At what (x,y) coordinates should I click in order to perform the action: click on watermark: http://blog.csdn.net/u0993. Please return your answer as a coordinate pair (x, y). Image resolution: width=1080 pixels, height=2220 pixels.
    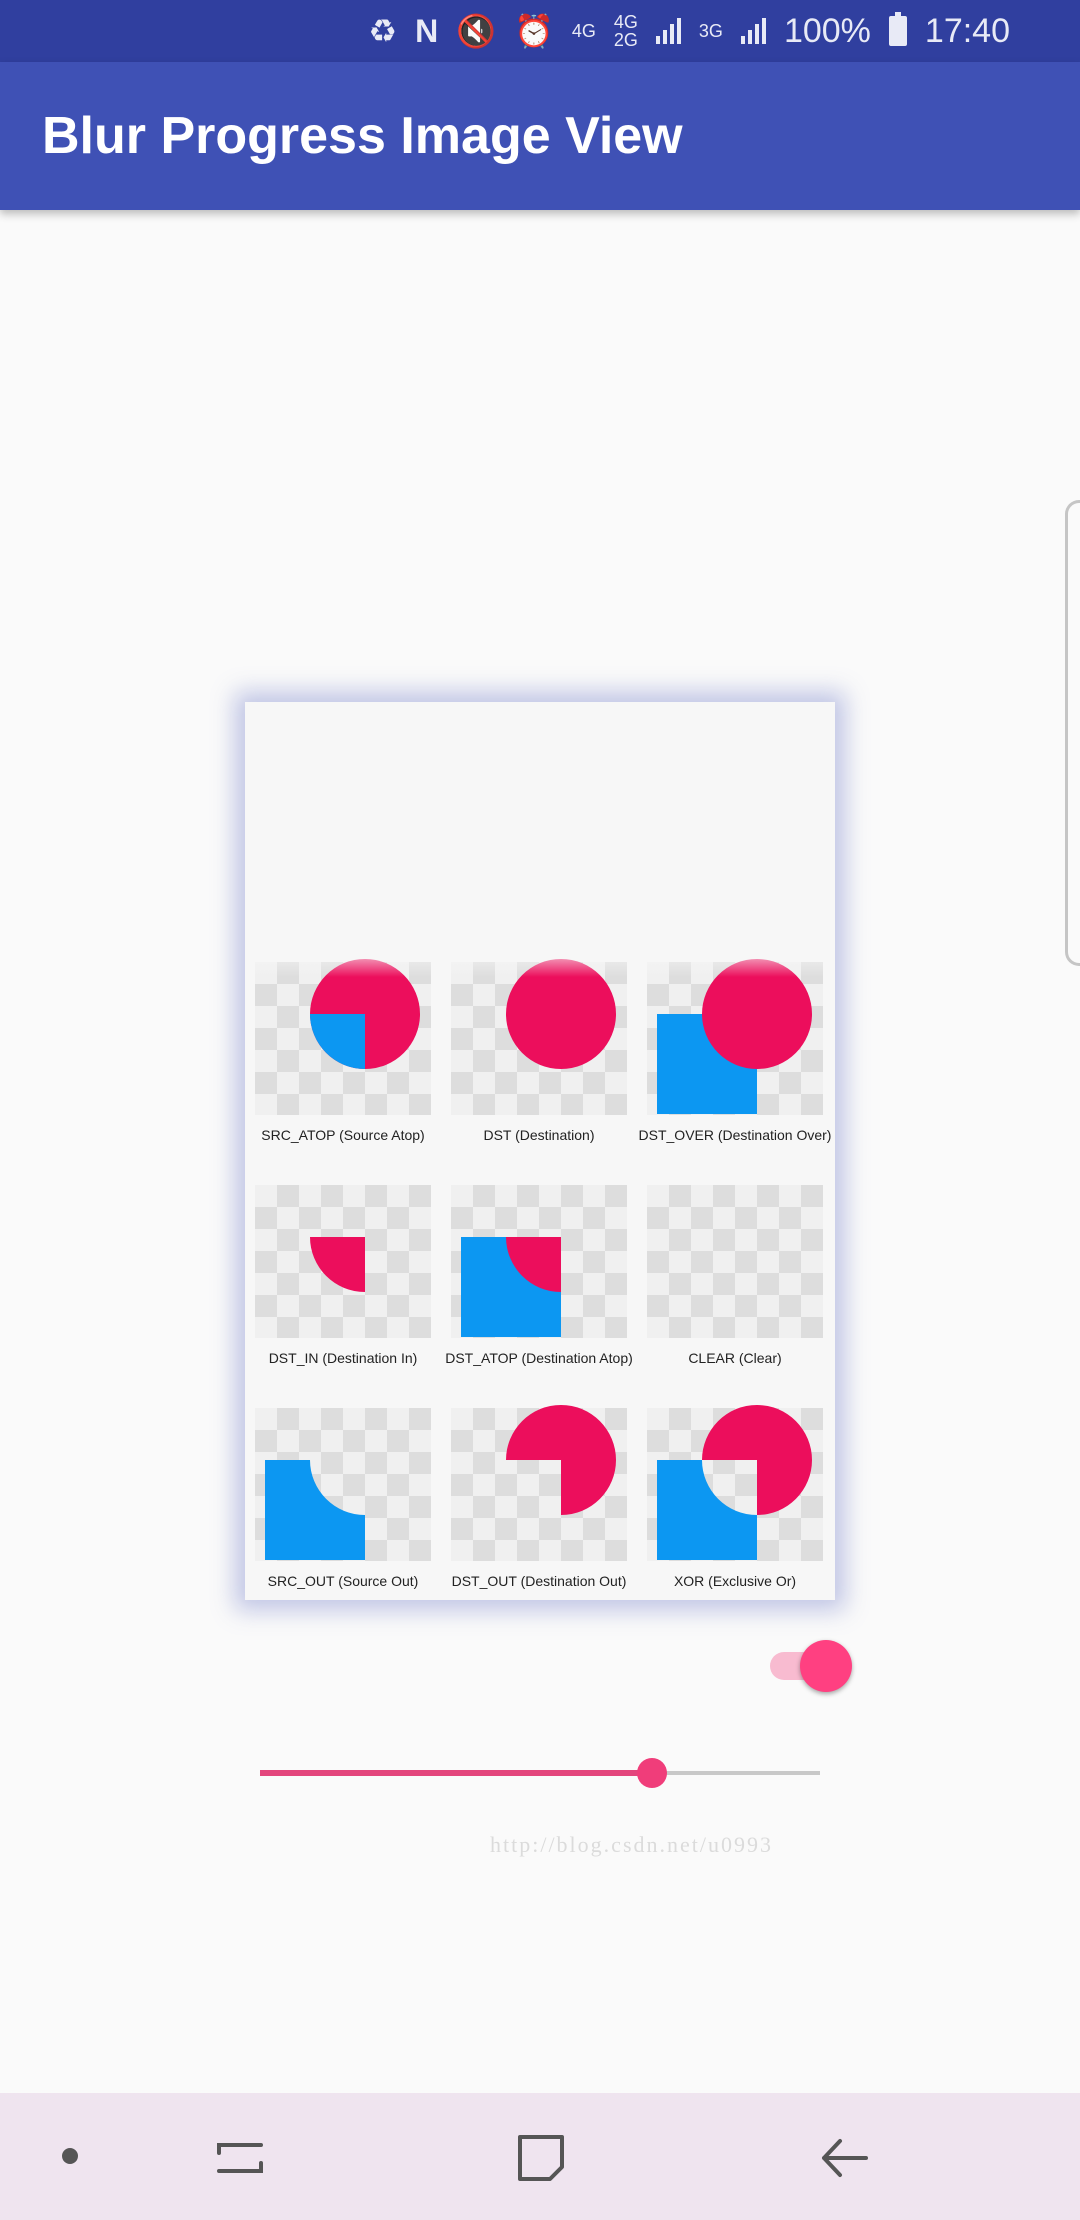
    Looking at the image, I should click on (631, 1844).